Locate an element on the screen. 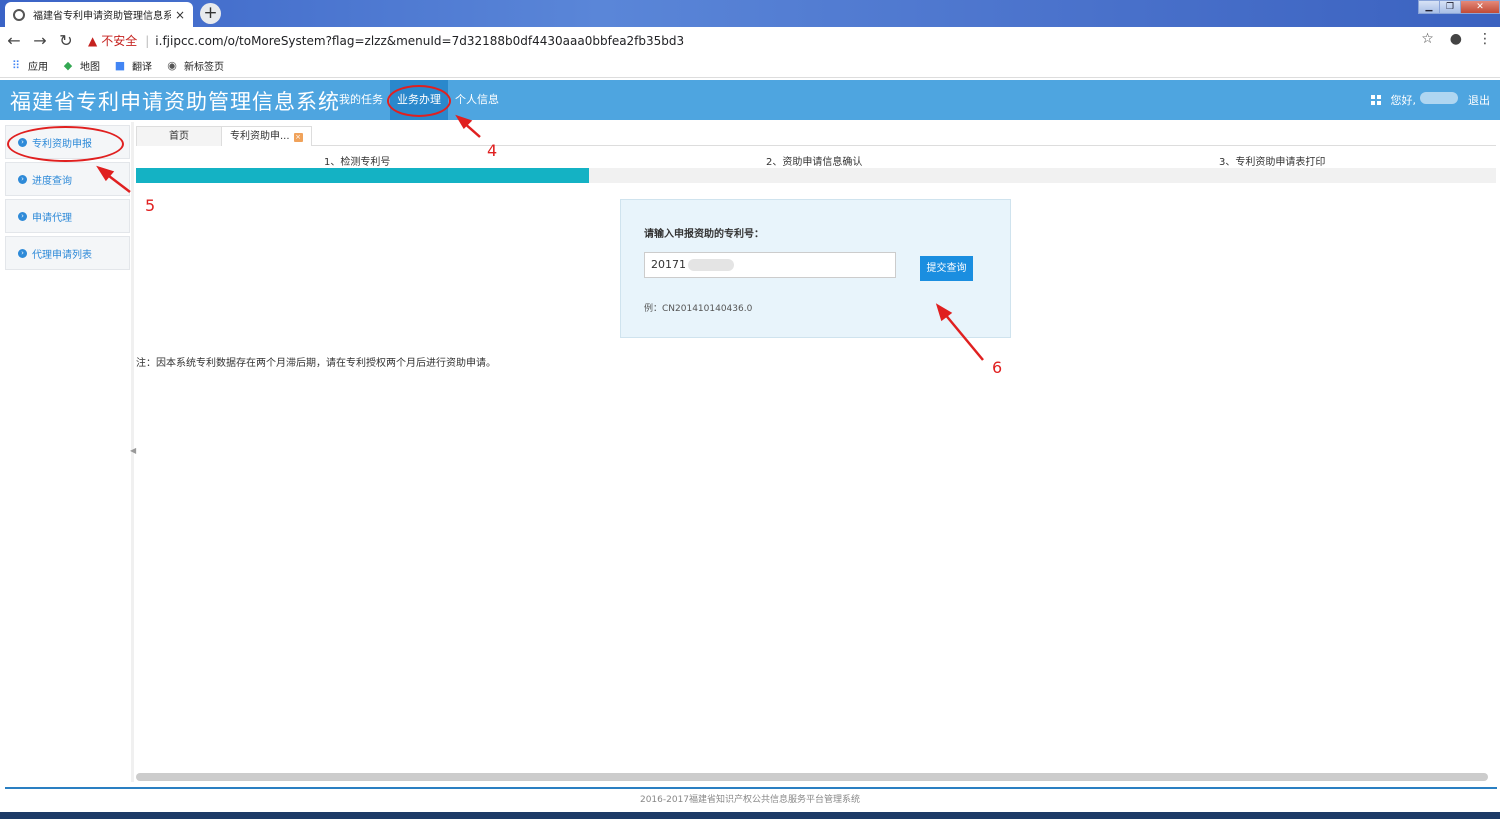 The image size is (1500, 819). footer-text: 2016-2017福建省知识产权公共信息服务平台管理系统 is located at coordinates (750, 800).